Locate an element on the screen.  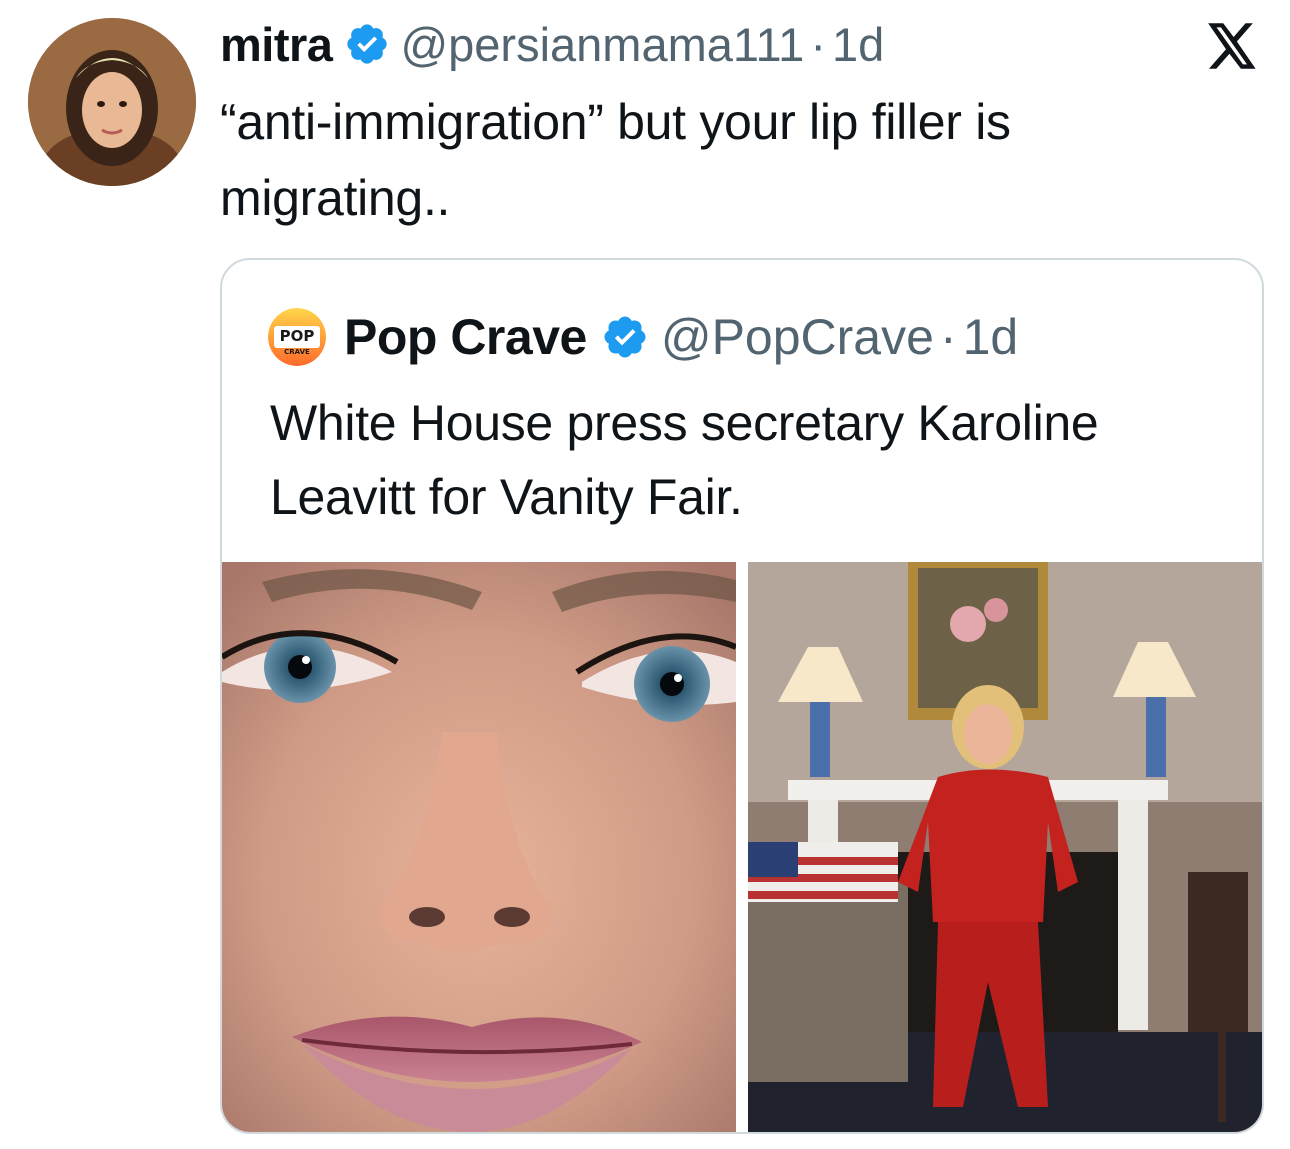
author-display-name: mitra is located at coordinates (276, 44).